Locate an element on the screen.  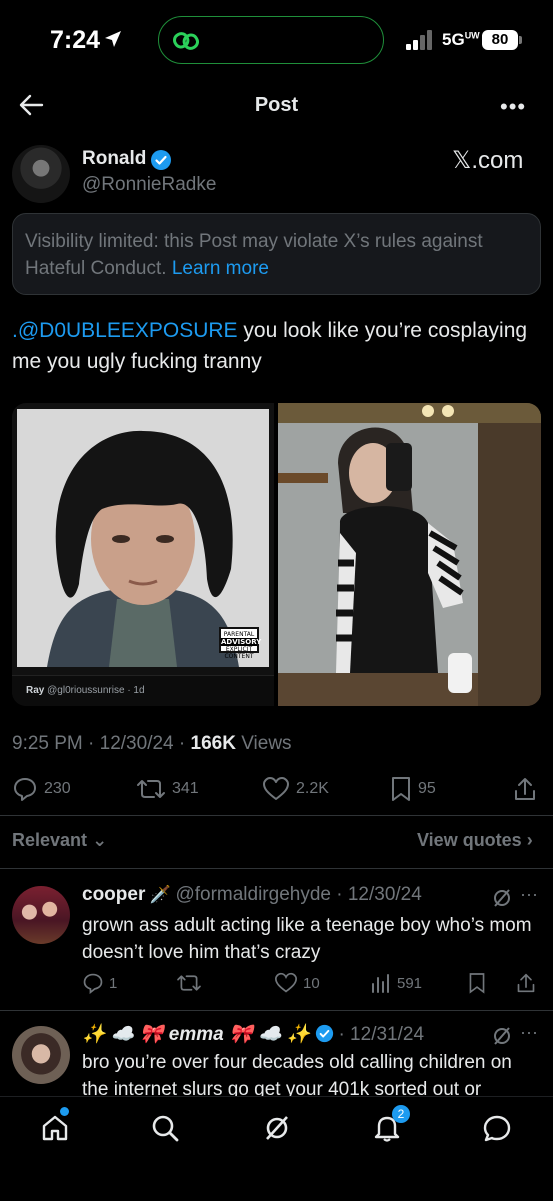
share-button is located at coordinates (525, 789).